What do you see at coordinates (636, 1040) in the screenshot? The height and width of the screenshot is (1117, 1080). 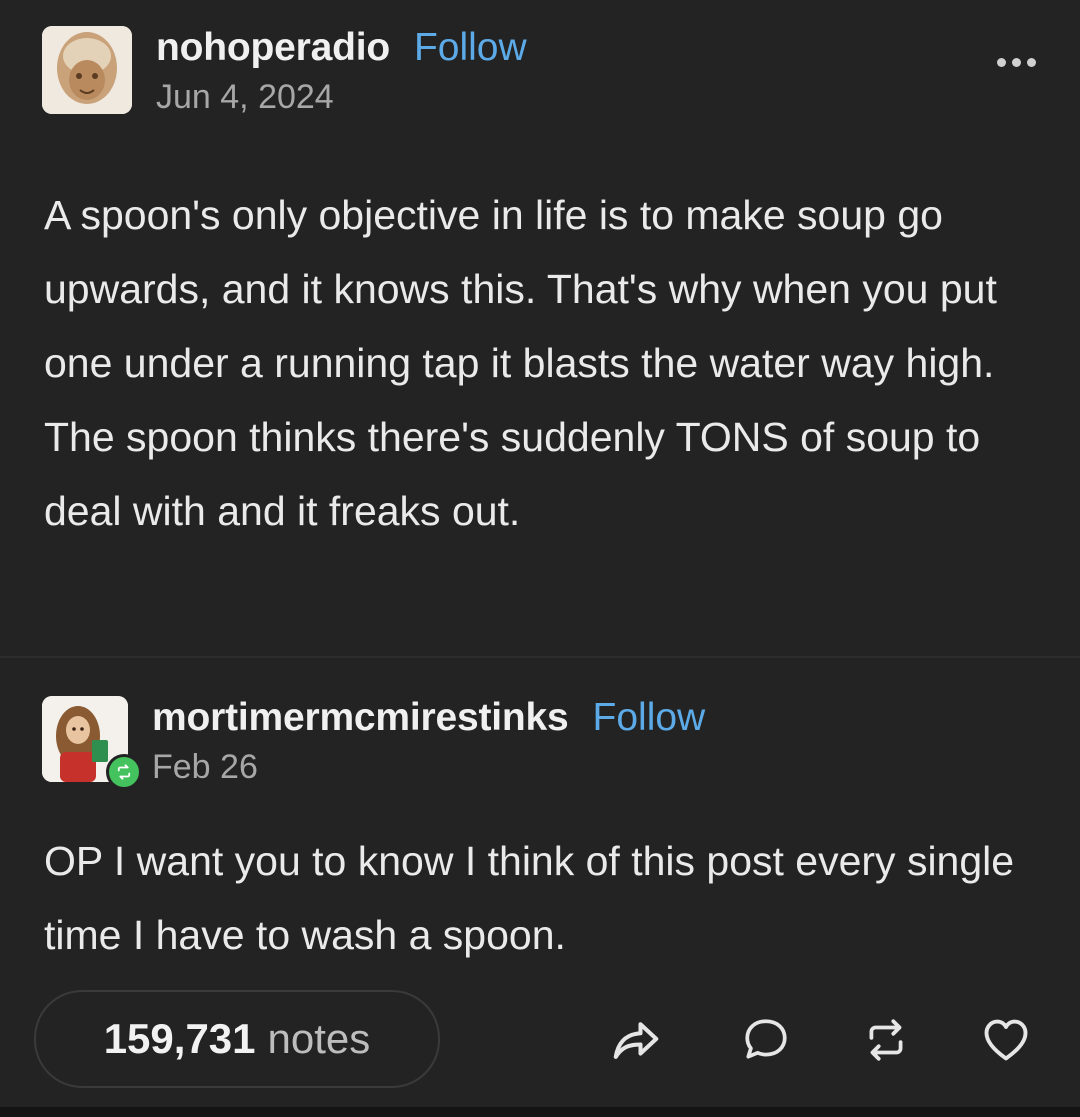 I see `share-icon` at bounding box center [636, 1040].